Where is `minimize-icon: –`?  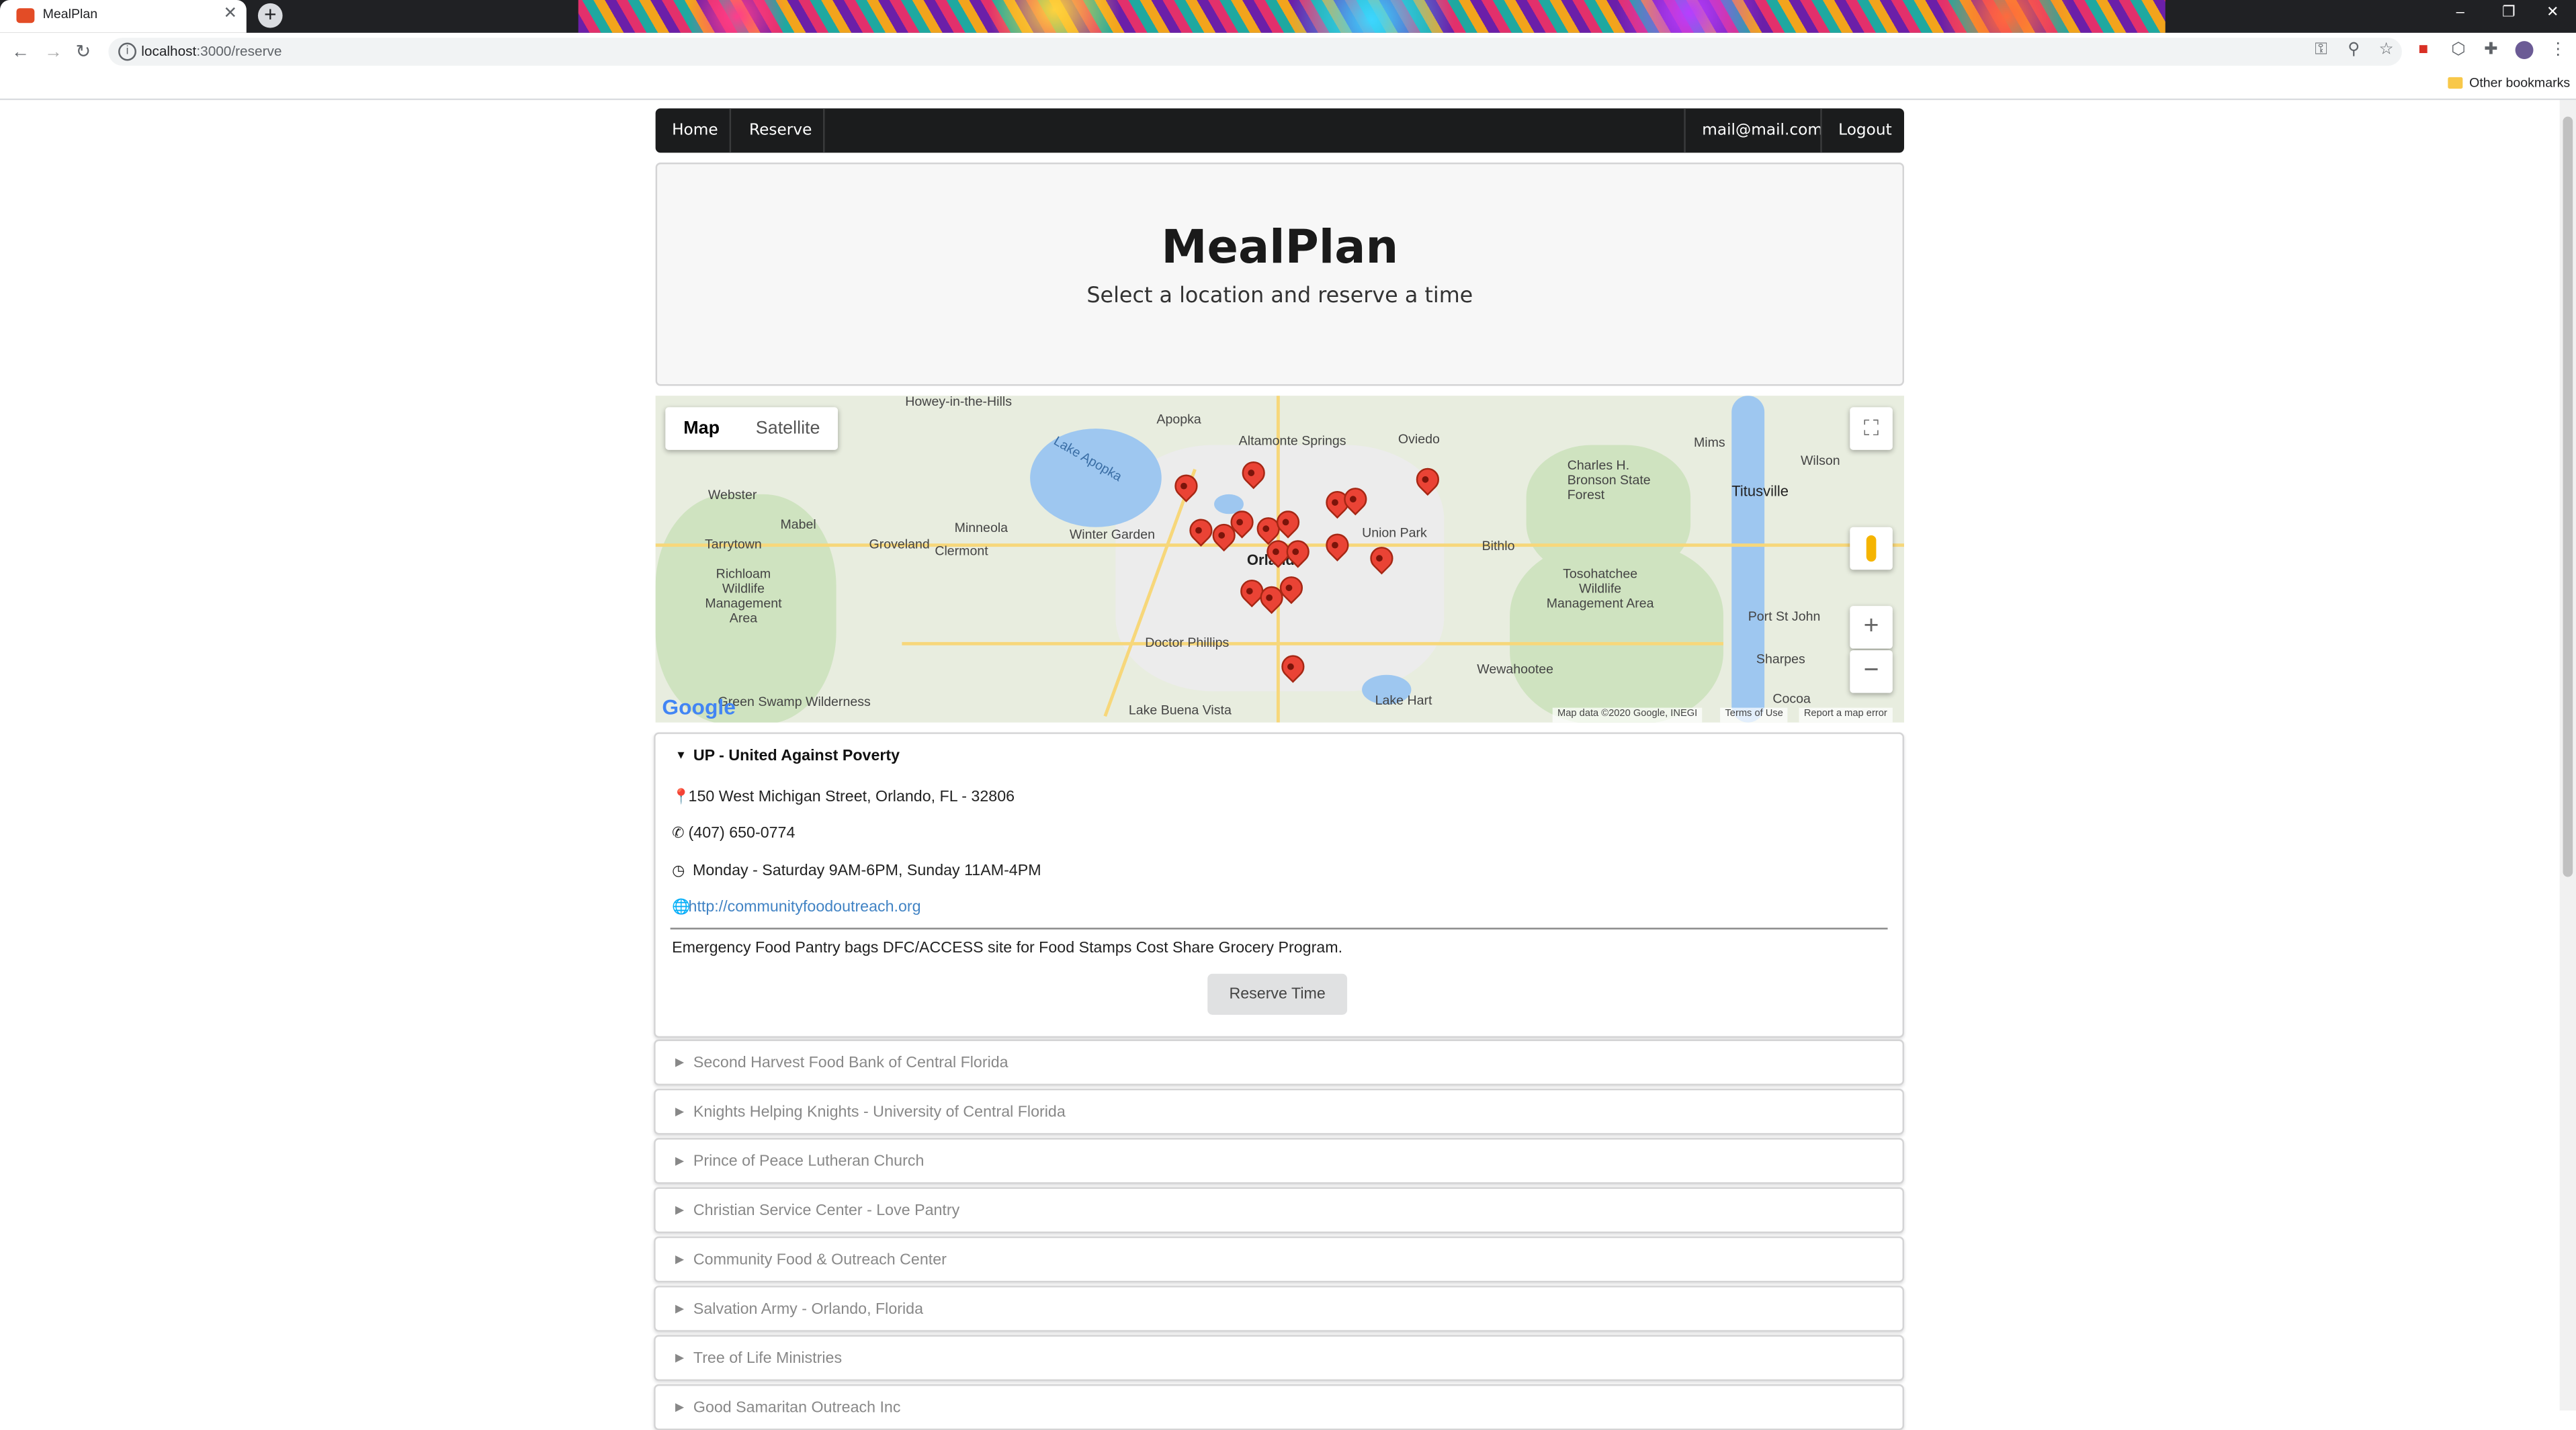 minimize-icon: – is located at coordinates (2460, 11).